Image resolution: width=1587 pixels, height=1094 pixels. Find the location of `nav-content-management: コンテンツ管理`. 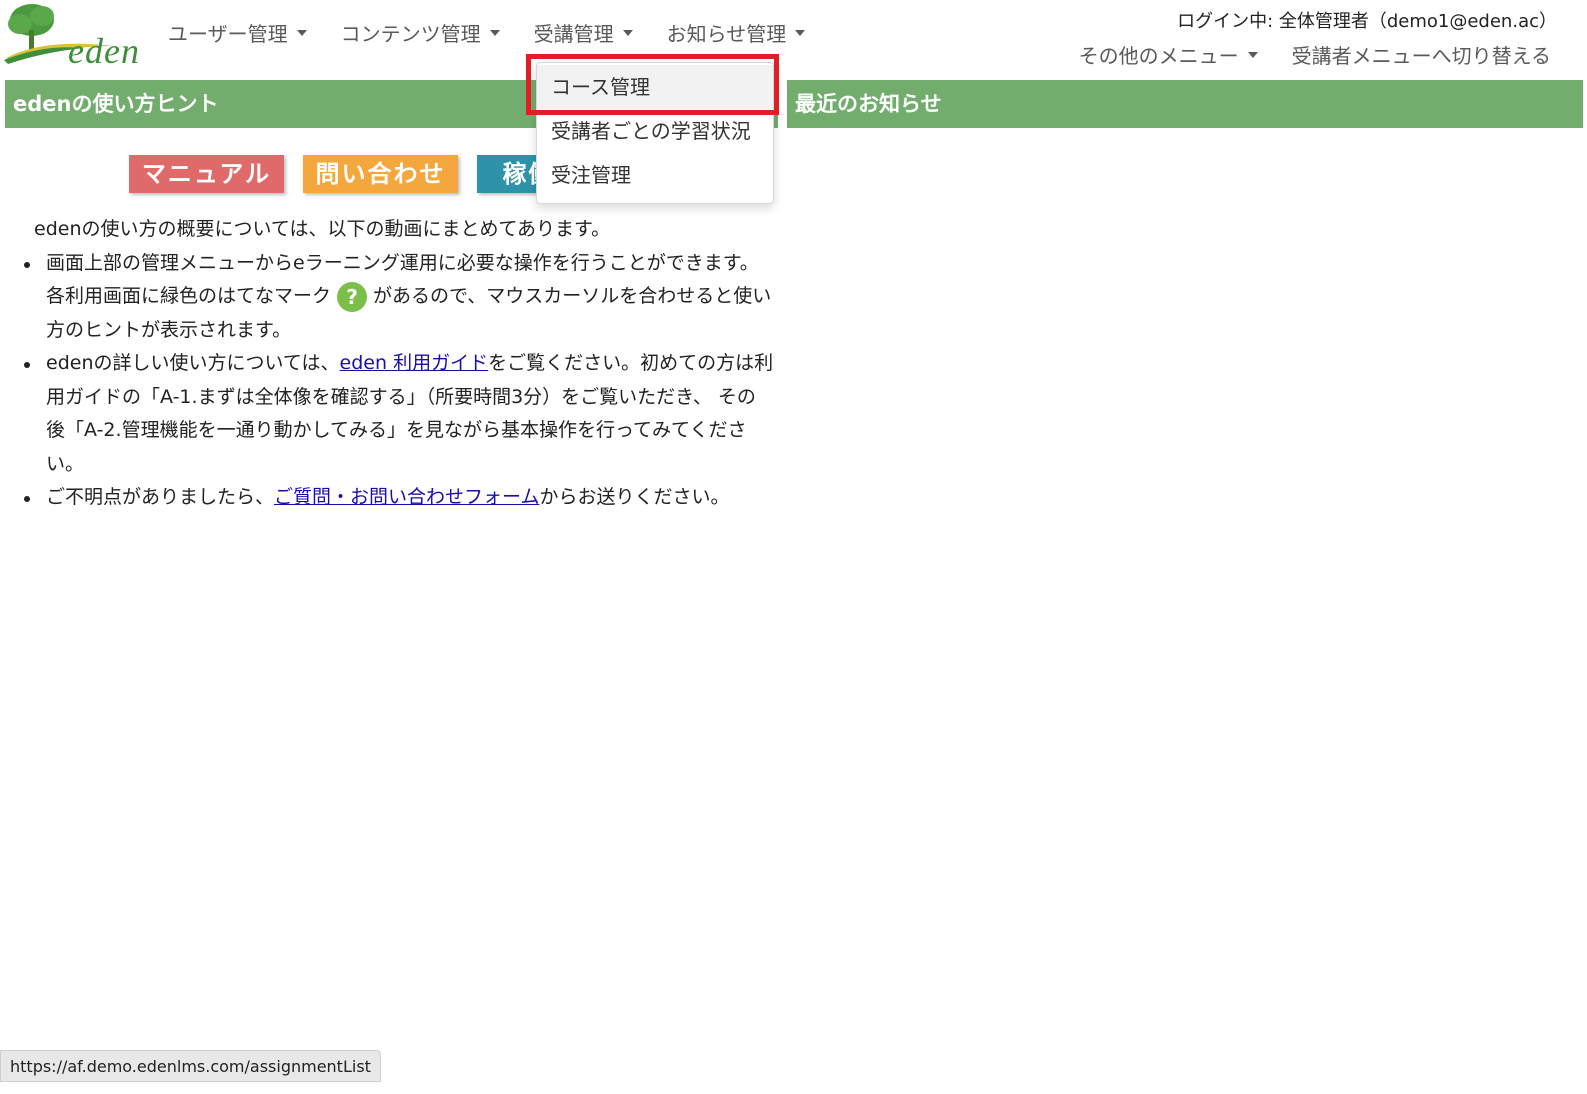

nav-content-management: コンテンツ管理 is located at coordinates (420, 32).